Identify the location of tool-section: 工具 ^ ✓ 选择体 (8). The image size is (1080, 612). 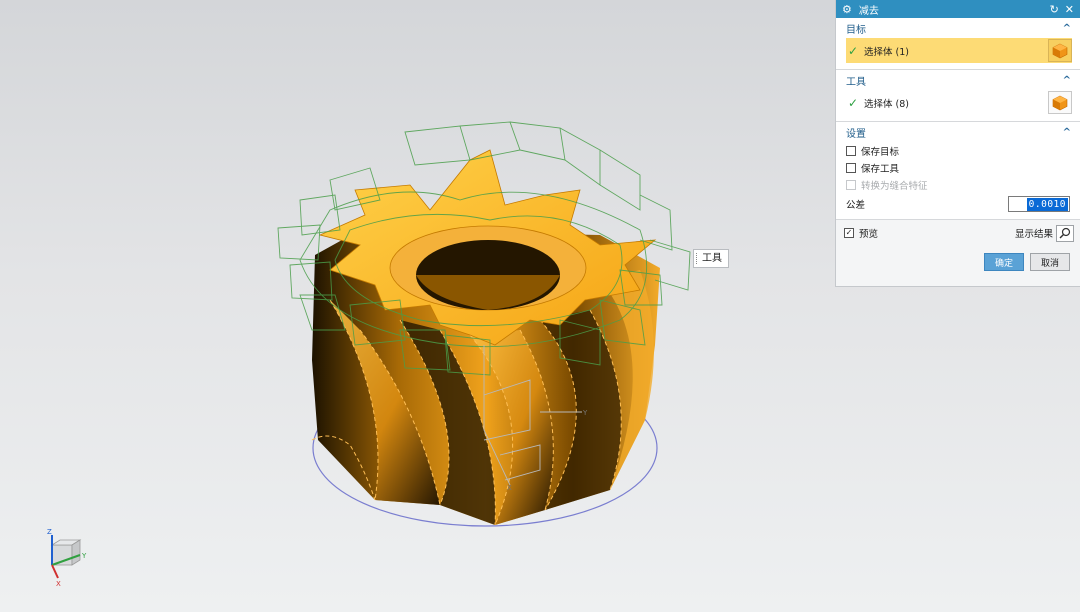
(958, 96).